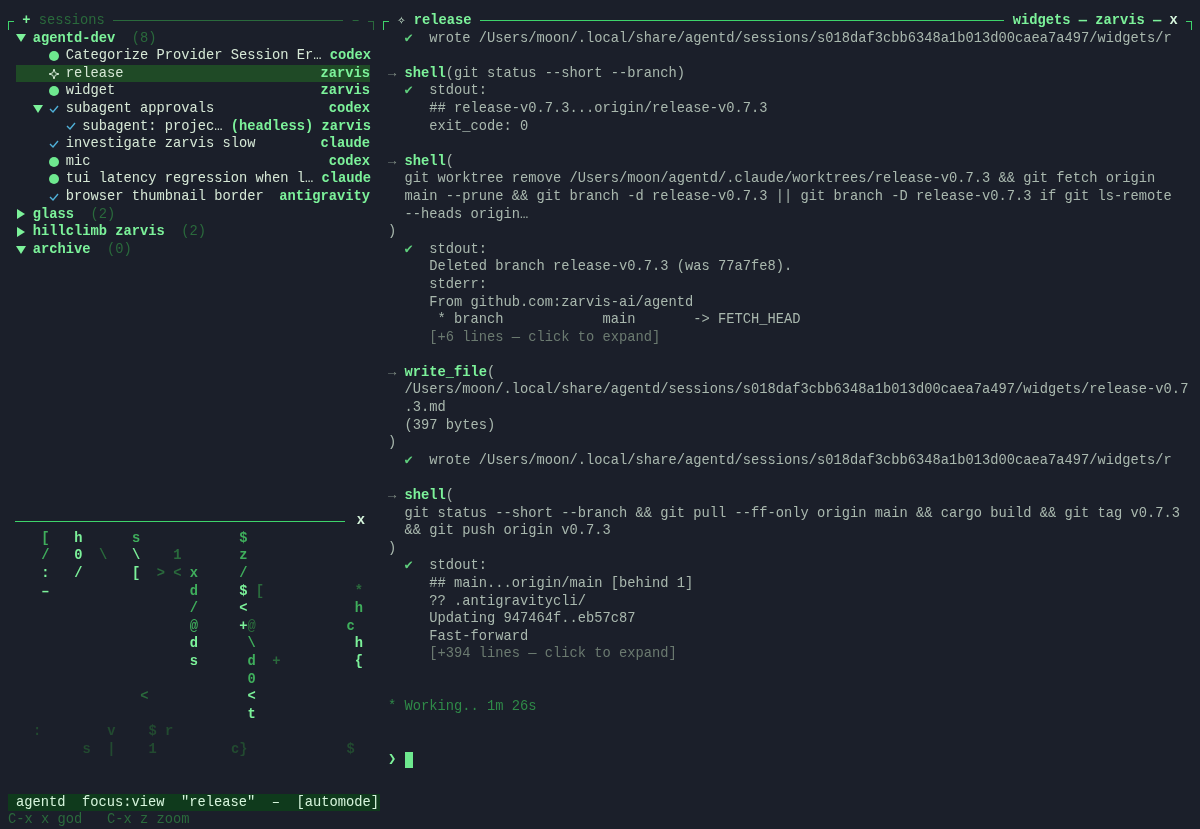 The width and height of the screenshot is (1200, 829). Describe the element at coordinates (561, 302) in the screenshot. I see `output-line: From github.com:zarvis-ai/agentd` at that location.